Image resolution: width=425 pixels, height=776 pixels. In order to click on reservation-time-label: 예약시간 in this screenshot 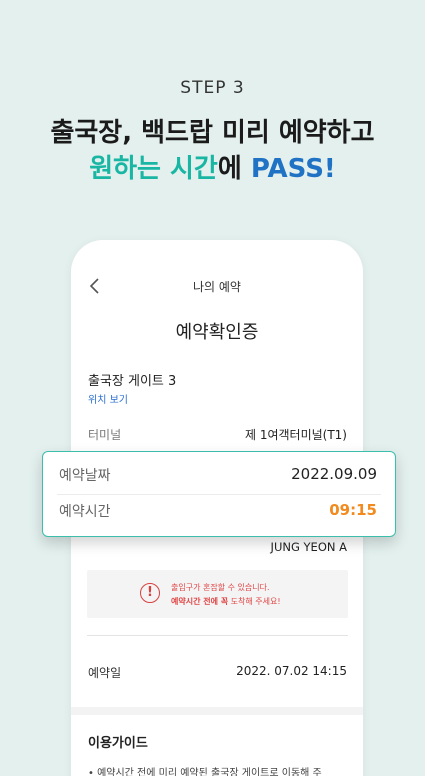, I will do `click(85, 512)`.